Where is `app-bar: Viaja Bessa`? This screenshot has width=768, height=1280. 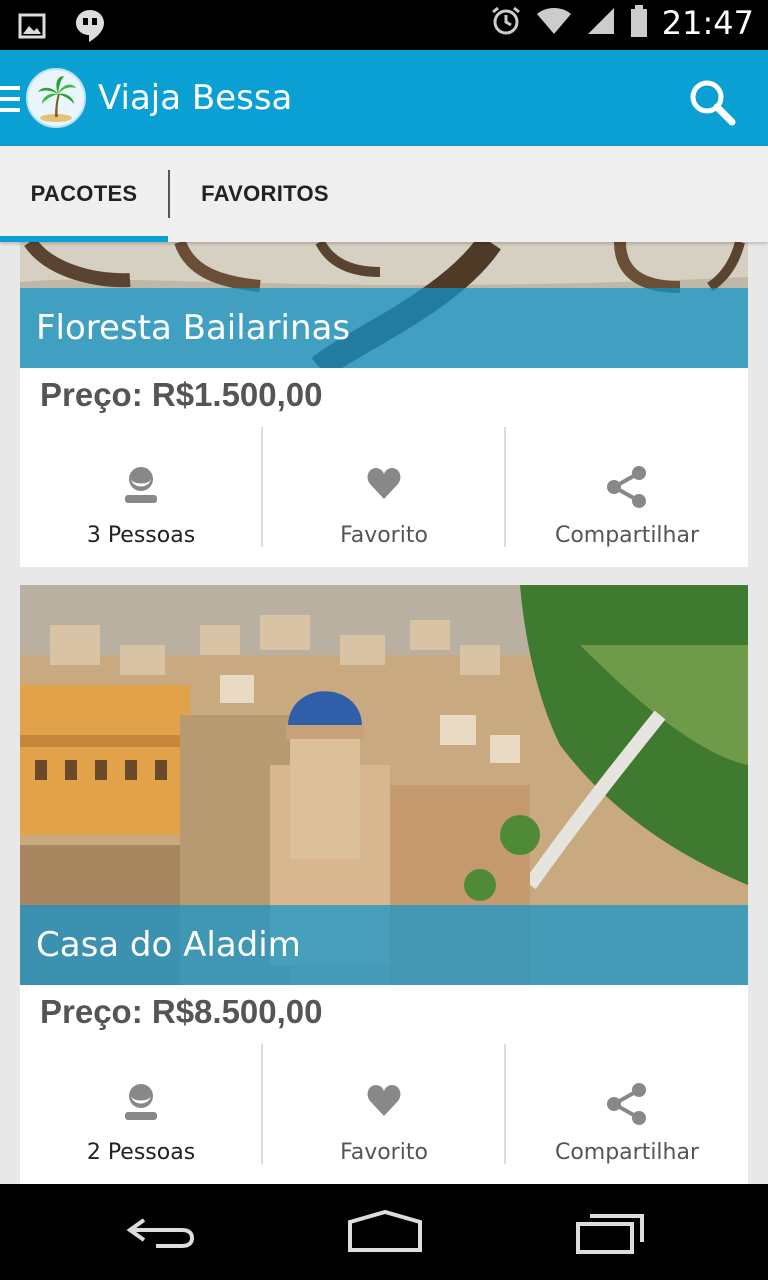
app-bar: Viaja Bessa is located at coordinates (384, 98).